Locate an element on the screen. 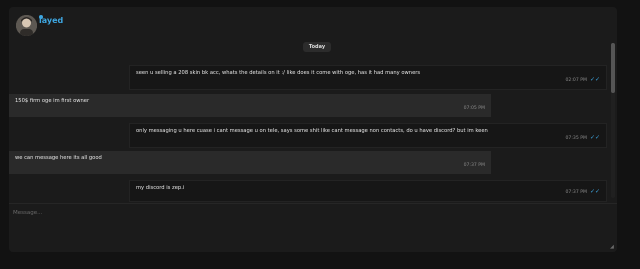 This screenshot has height=269, width=640. message-meta: 07:05 PM is located at coordinates (474, 108).